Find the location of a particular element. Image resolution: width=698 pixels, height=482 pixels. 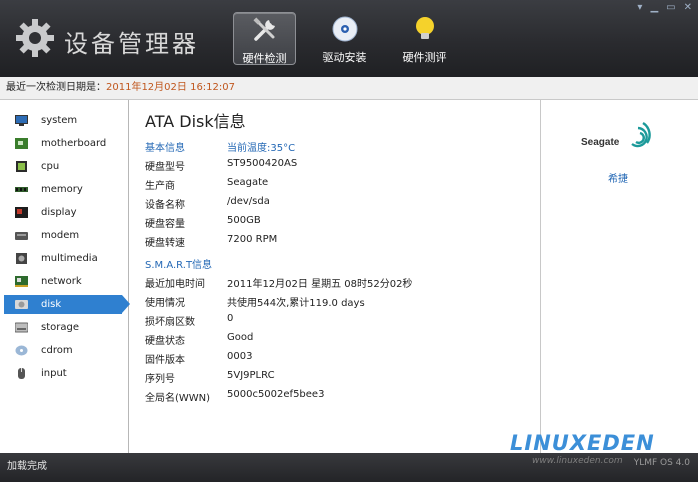

sidebar-item-network: network is located at coordinates (63, 281).